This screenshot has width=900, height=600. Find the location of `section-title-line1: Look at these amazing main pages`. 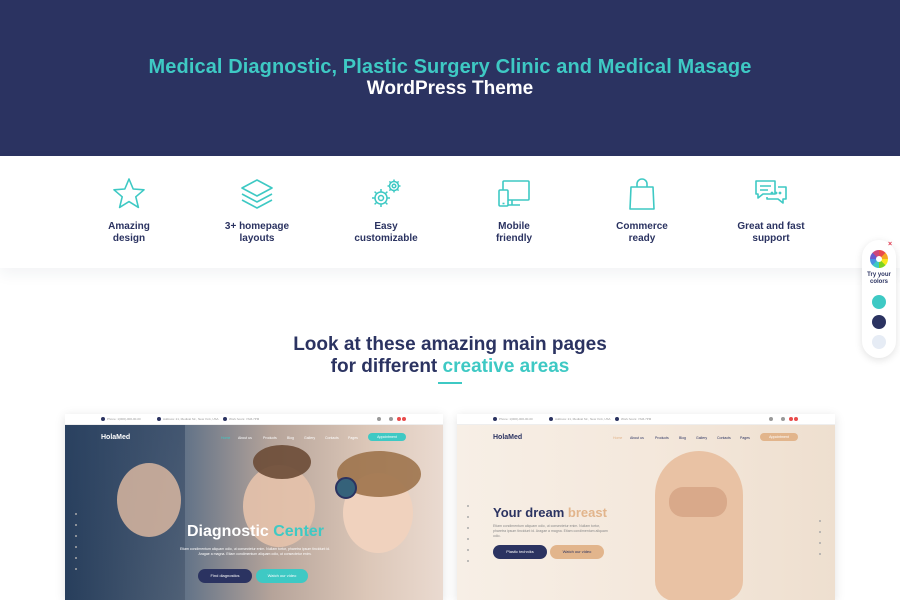

section-title-line1: Look at these amazing main pages is located at coordinates (450, 344).